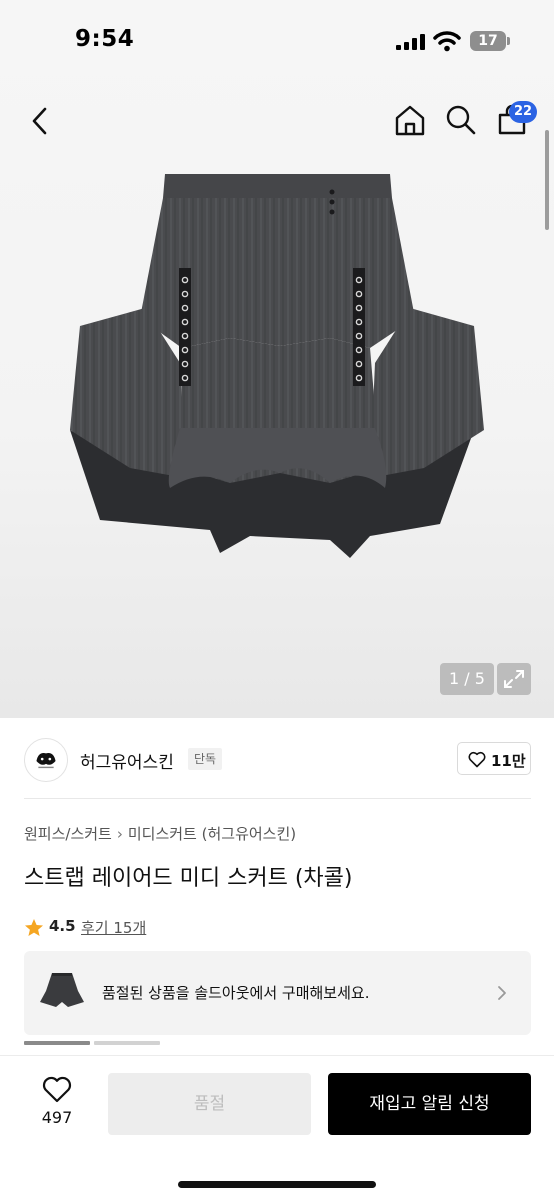 Image resolution: width=554 pixels, height=1200 pixels. I want to click on divider, so click(277, 798).